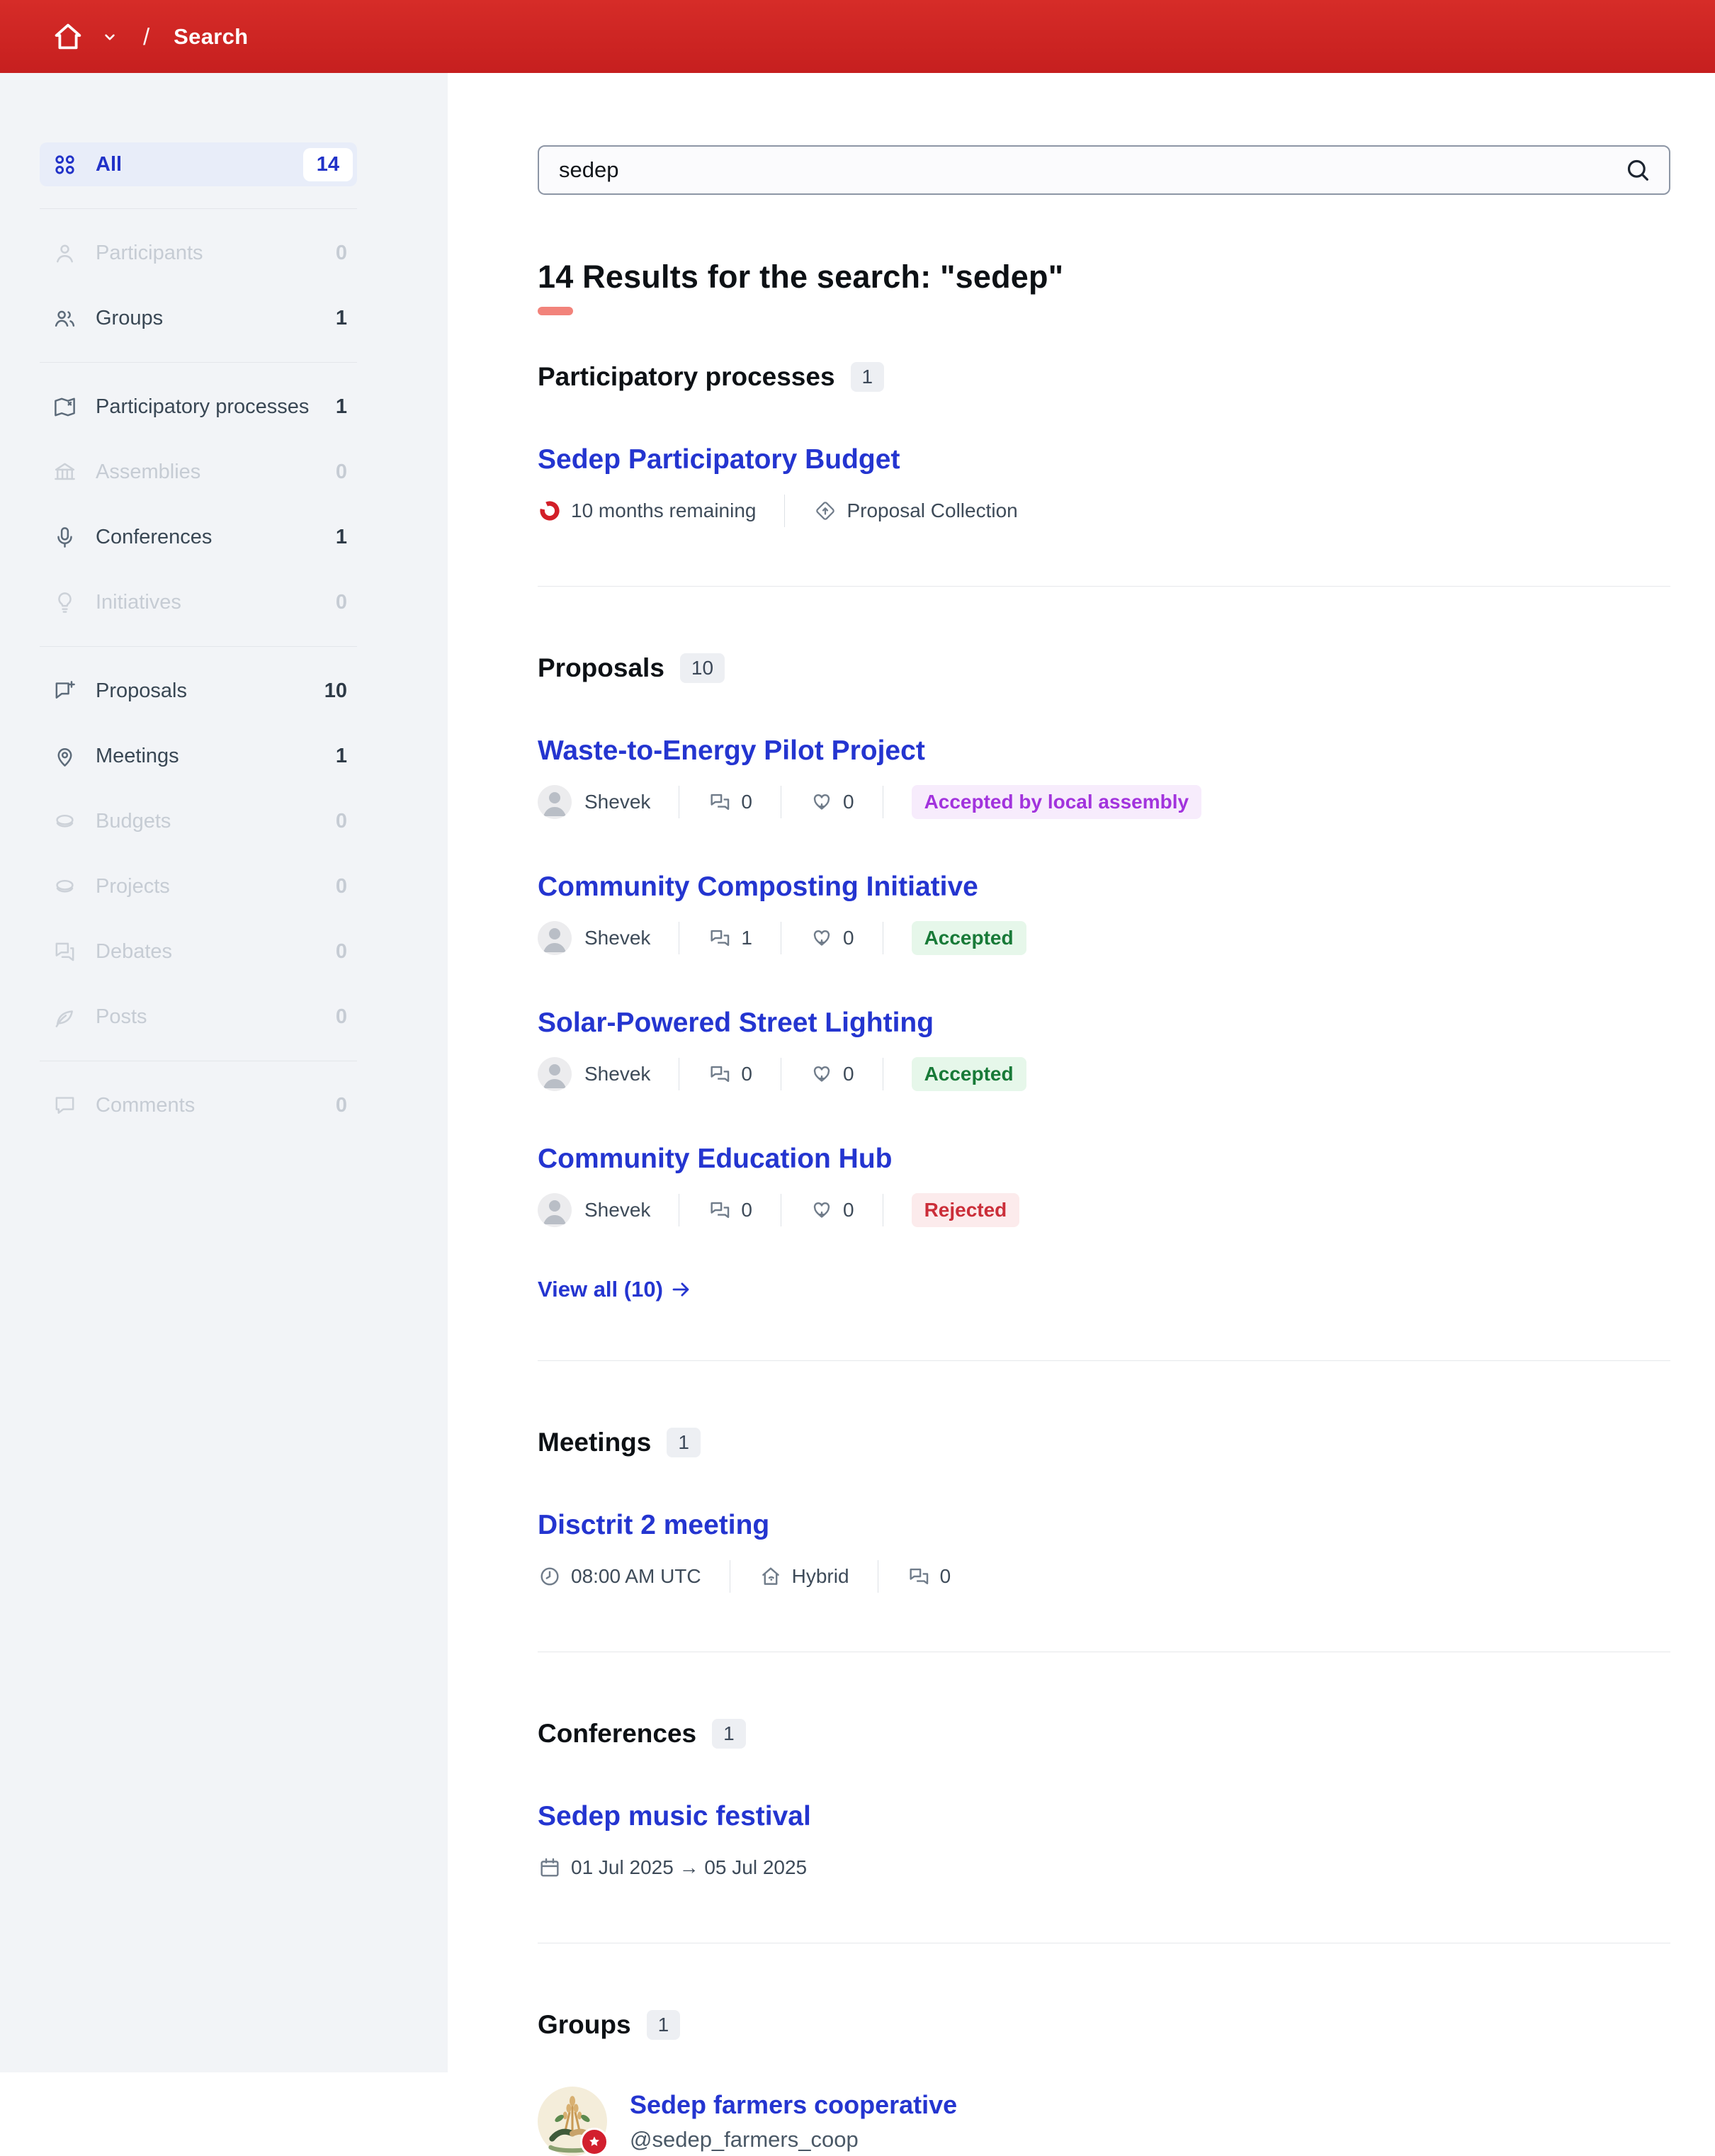  I want to click on meta-divider, so click(785, 511).